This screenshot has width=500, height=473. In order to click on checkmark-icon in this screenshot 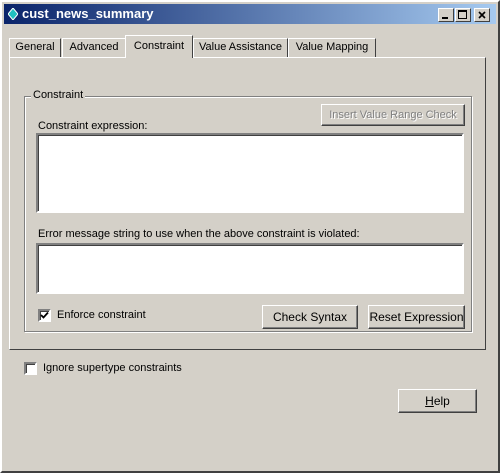, I will do `click(44, 315)`.